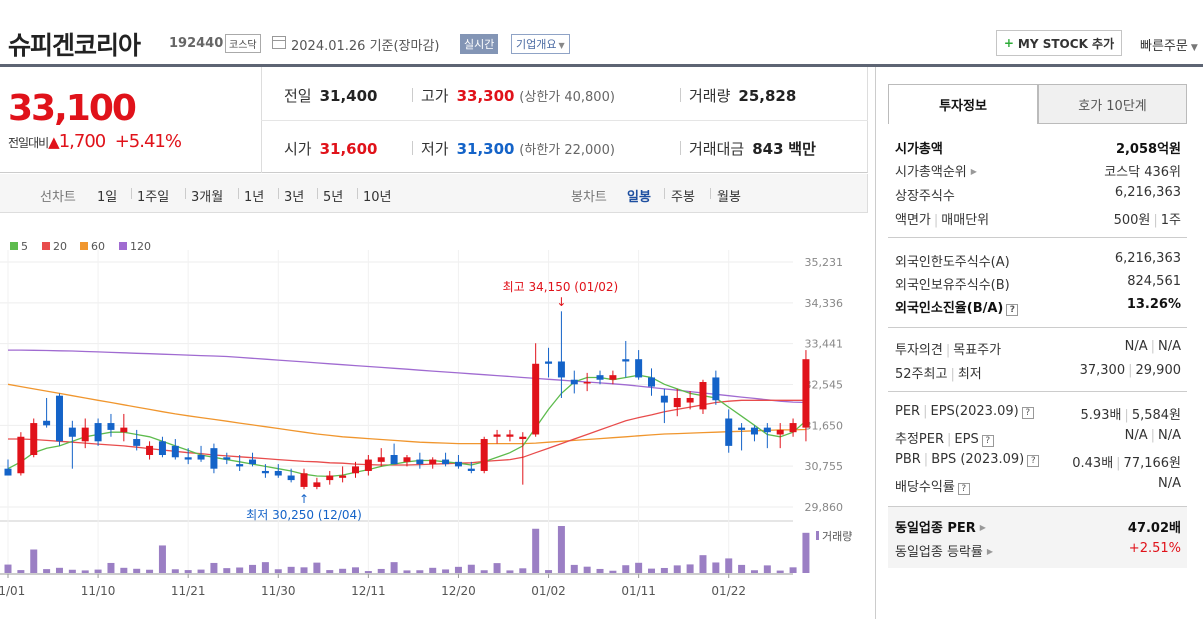  What do you see at coordinates (1038, 413) in the screenshot?
I see `per-row: PER | EPS(2023.09)? 5.93배 | 5,584원` at bounding box center [1038, 413].